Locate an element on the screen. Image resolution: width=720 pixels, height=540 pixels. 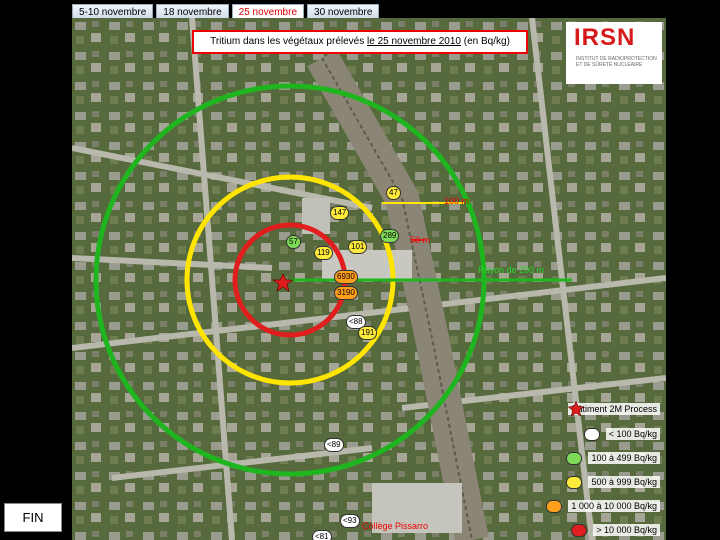
measurement-value: 289 is located at coordinates (390, 236).